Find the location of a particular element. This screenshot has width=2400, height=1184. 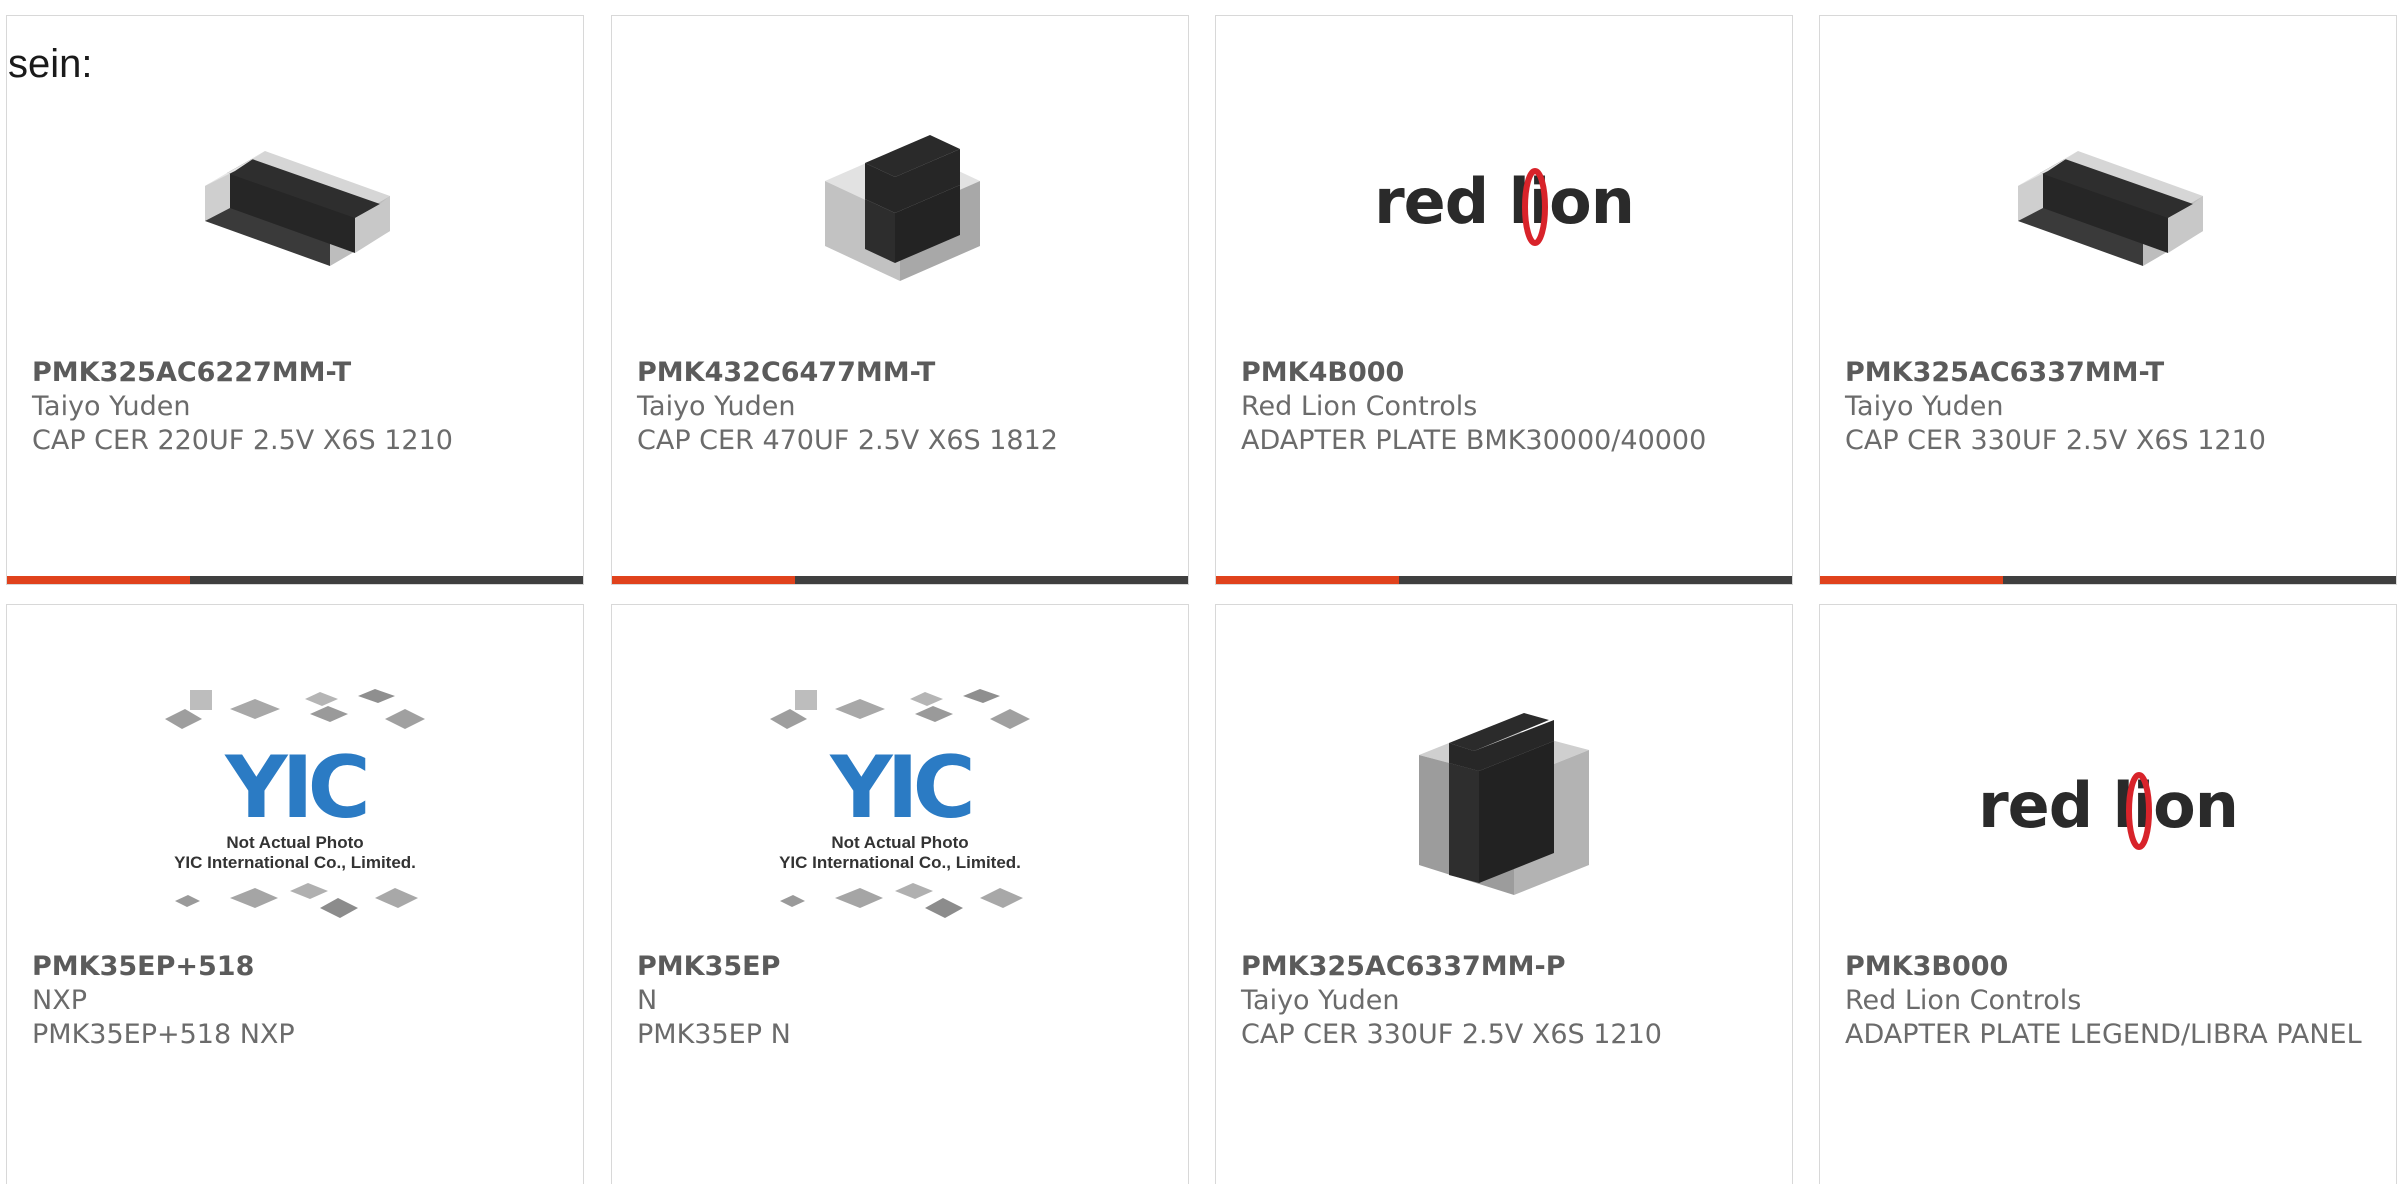

manufacturer: N is located at coordinates (647, 1000).